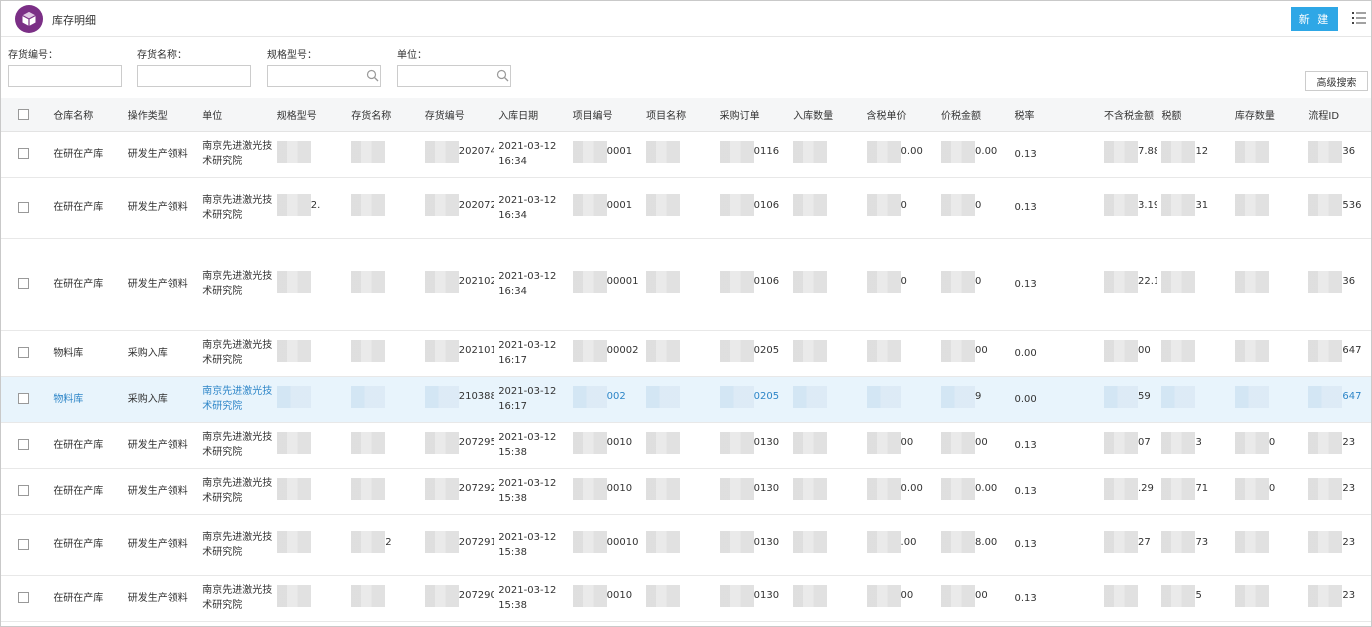 This screenshot has width=1372, height=627. Describe the element at coordinates (1047, 115) in the screenshot. I see `column-header: 税率` at that location.